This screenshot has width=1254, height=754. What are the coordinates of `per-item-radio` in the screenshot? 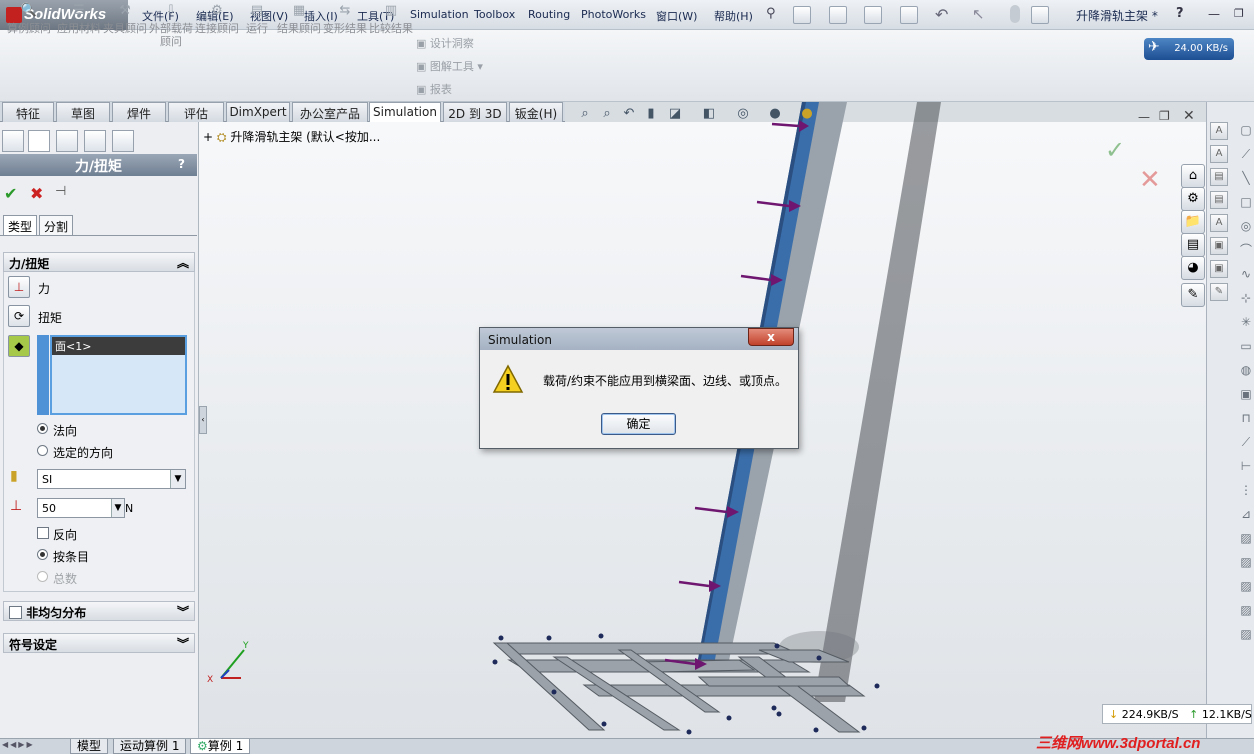 It's located at (42, 554).